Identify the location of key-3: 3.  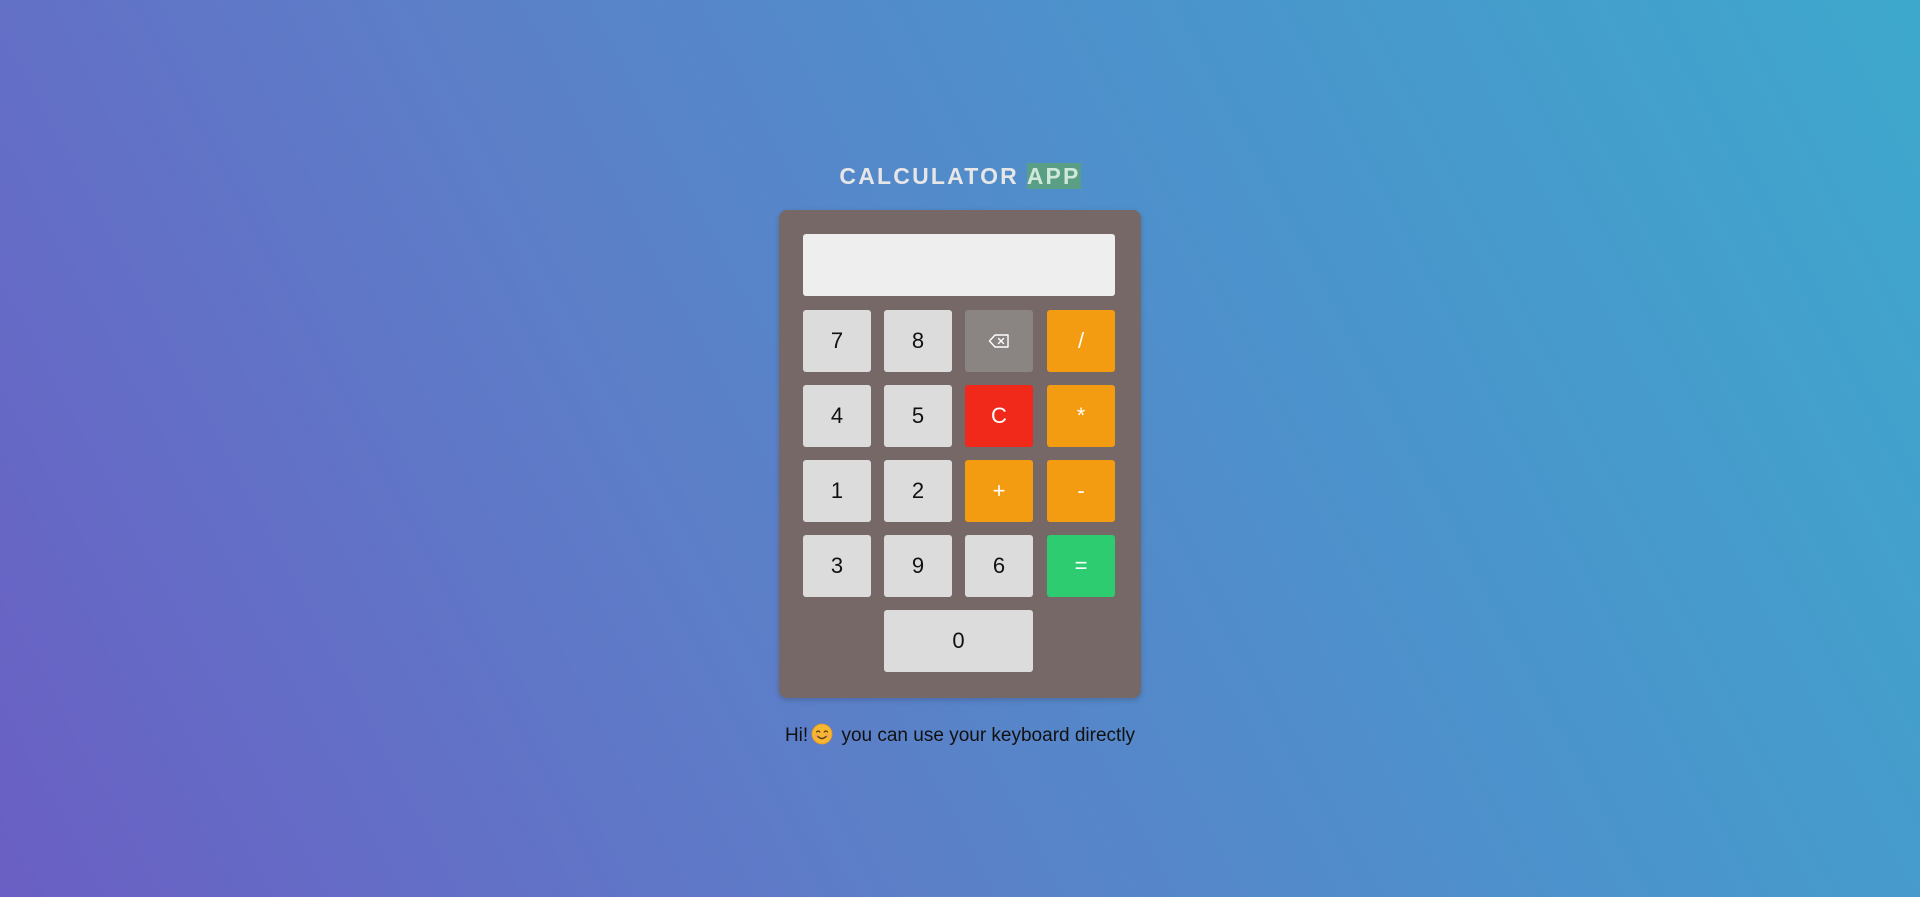
(837, 566).